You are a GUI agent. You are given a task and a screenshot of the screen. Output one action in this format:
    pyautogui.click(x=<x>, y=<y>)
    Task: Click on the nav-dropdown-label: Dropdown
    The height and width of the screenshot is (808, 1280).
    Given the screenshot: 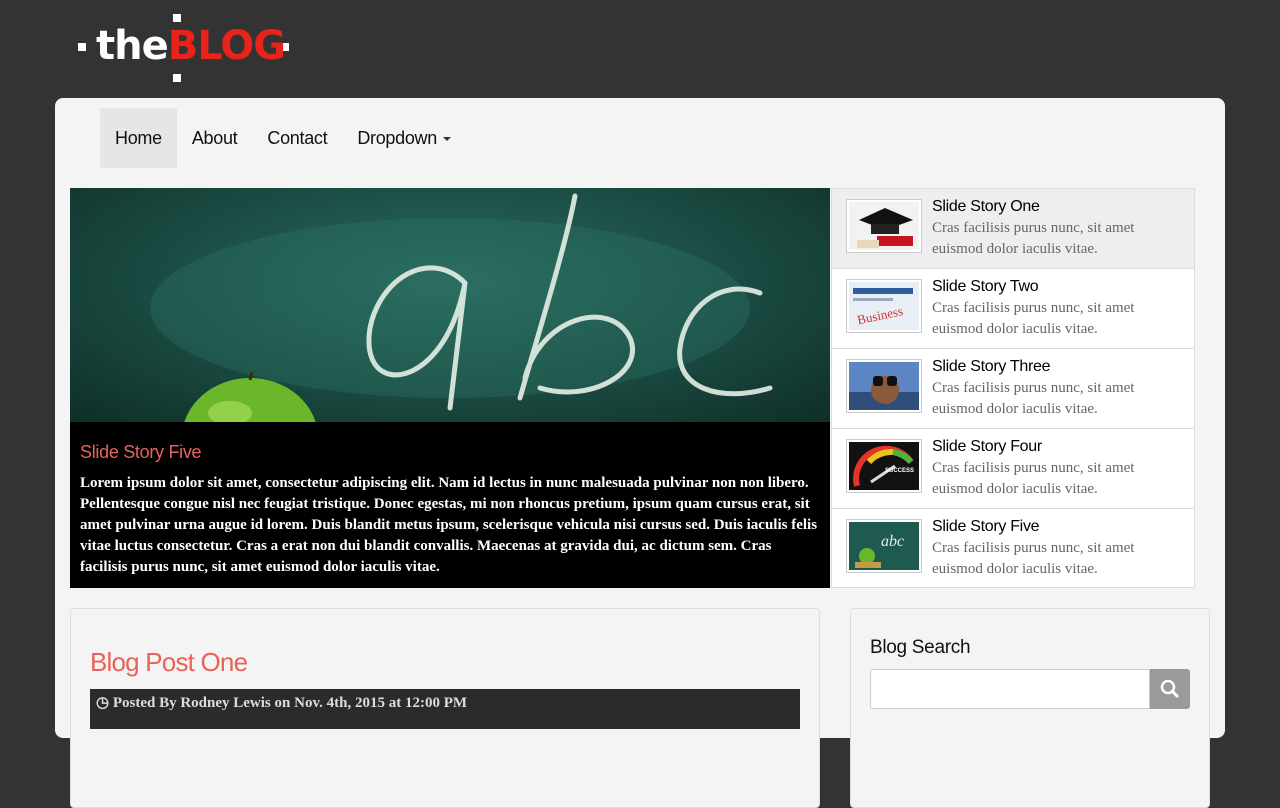 What is the action you would take?
    pyautogui.click(x=397, y=138)
    